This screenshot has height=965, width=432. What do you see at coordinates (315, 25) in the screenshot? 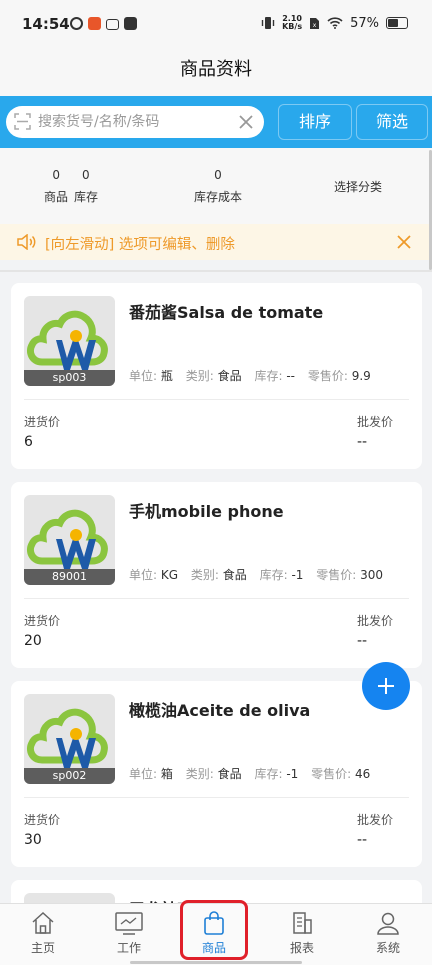
I see `svg-text: x` at bounding box center [315, 25].